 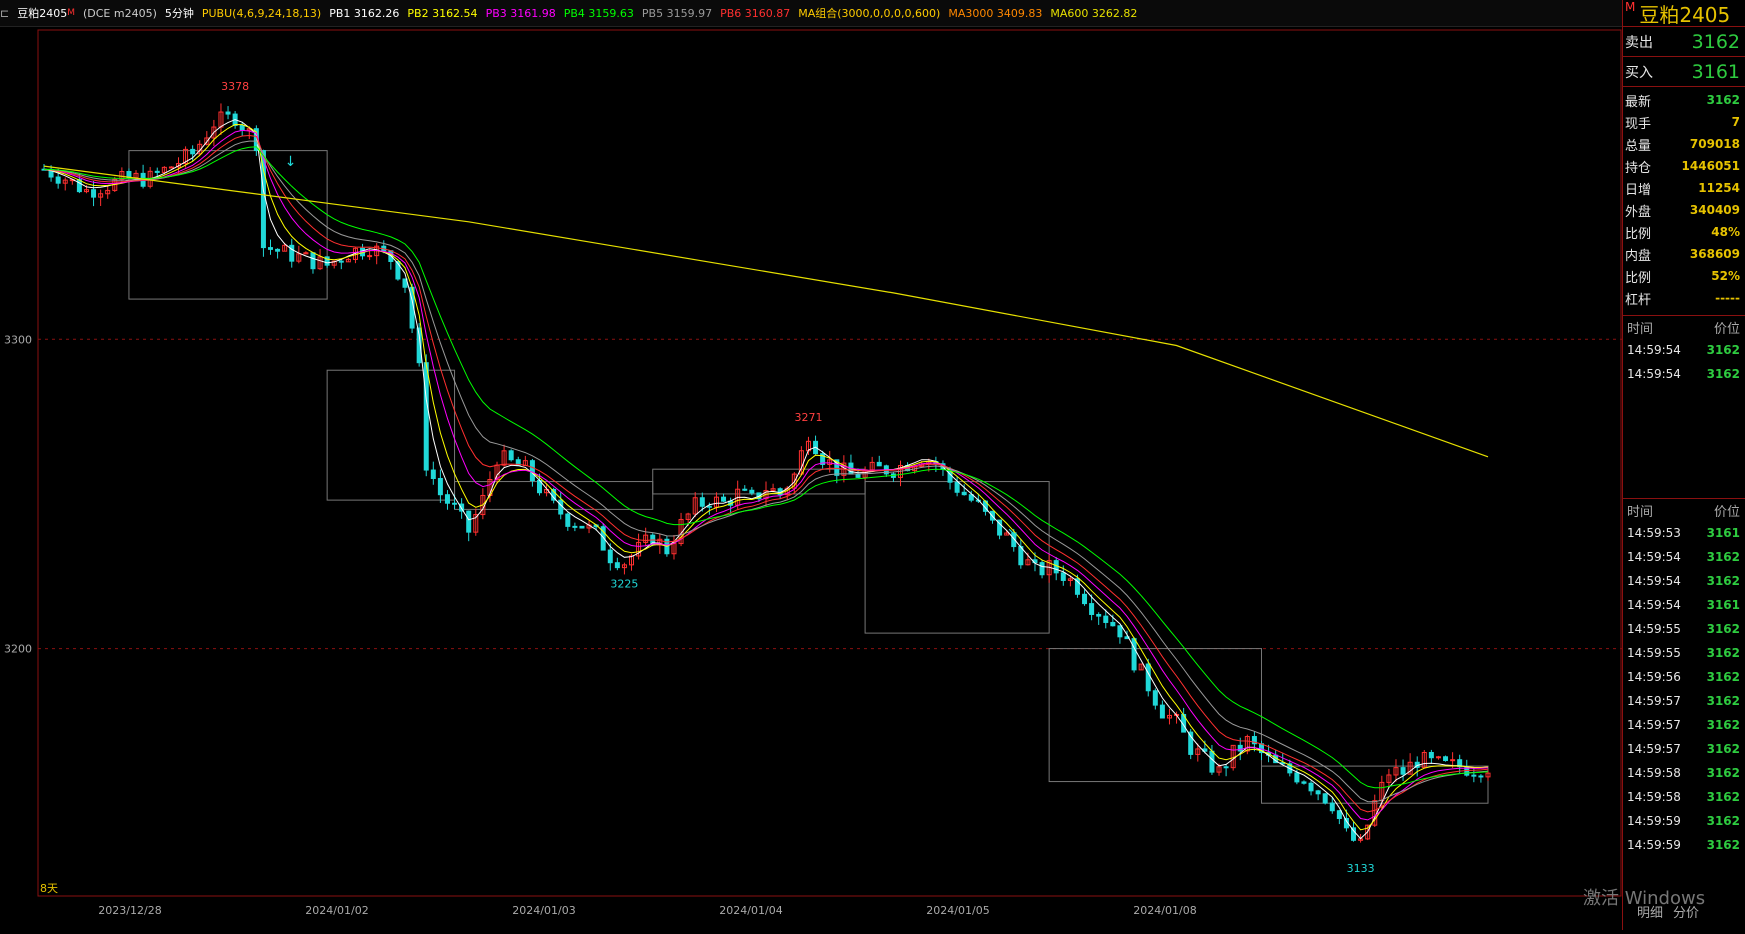 What do you see at coordinates (18, 649) in the screenshot?
I see `y-tick-label: 3200` at bounding box center [18, 649].